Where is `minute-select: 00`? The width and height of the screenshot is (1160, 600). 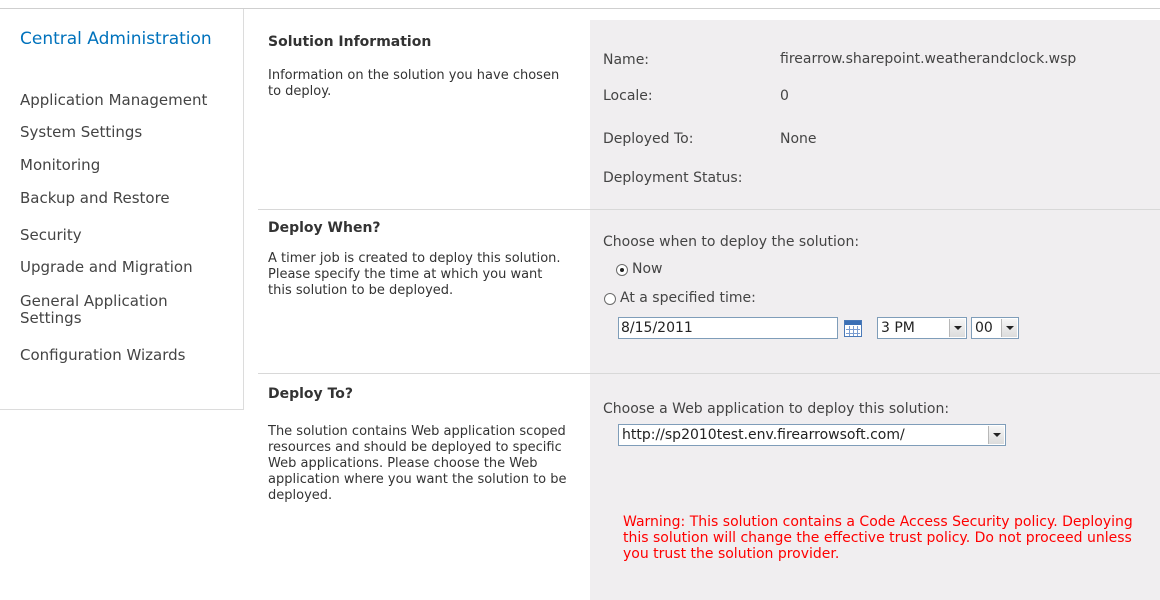
minute-select: 00 is located at coordinates (995, 328).